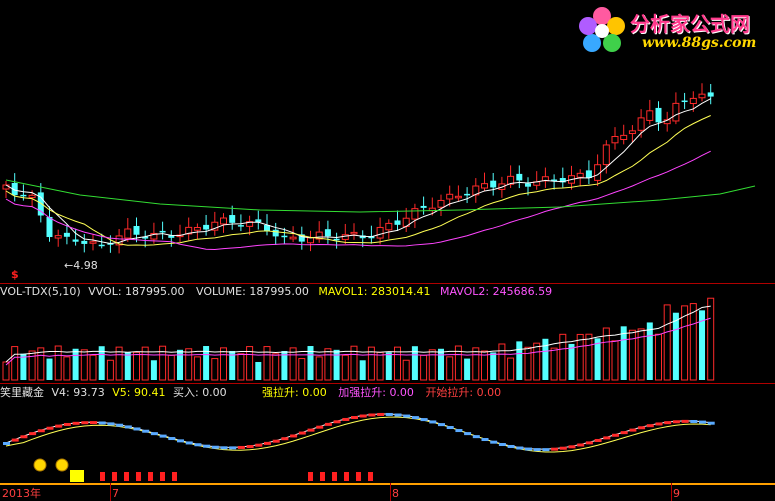 The height and width of the screenshot is (501, 775). Describe the element at coordinates (121, 392) in the screenshot. I see `v5-label: V5:` at that location.